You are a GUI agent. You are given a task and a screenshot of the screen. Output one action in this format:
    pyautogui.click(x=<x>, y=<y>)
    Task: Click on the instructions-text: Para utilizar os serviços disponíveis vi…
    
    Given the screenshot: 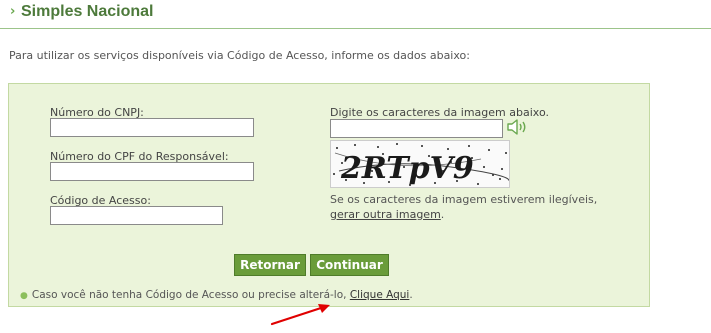 What is the action you would take?
    pyautogui.click(x=239, y=55)
    